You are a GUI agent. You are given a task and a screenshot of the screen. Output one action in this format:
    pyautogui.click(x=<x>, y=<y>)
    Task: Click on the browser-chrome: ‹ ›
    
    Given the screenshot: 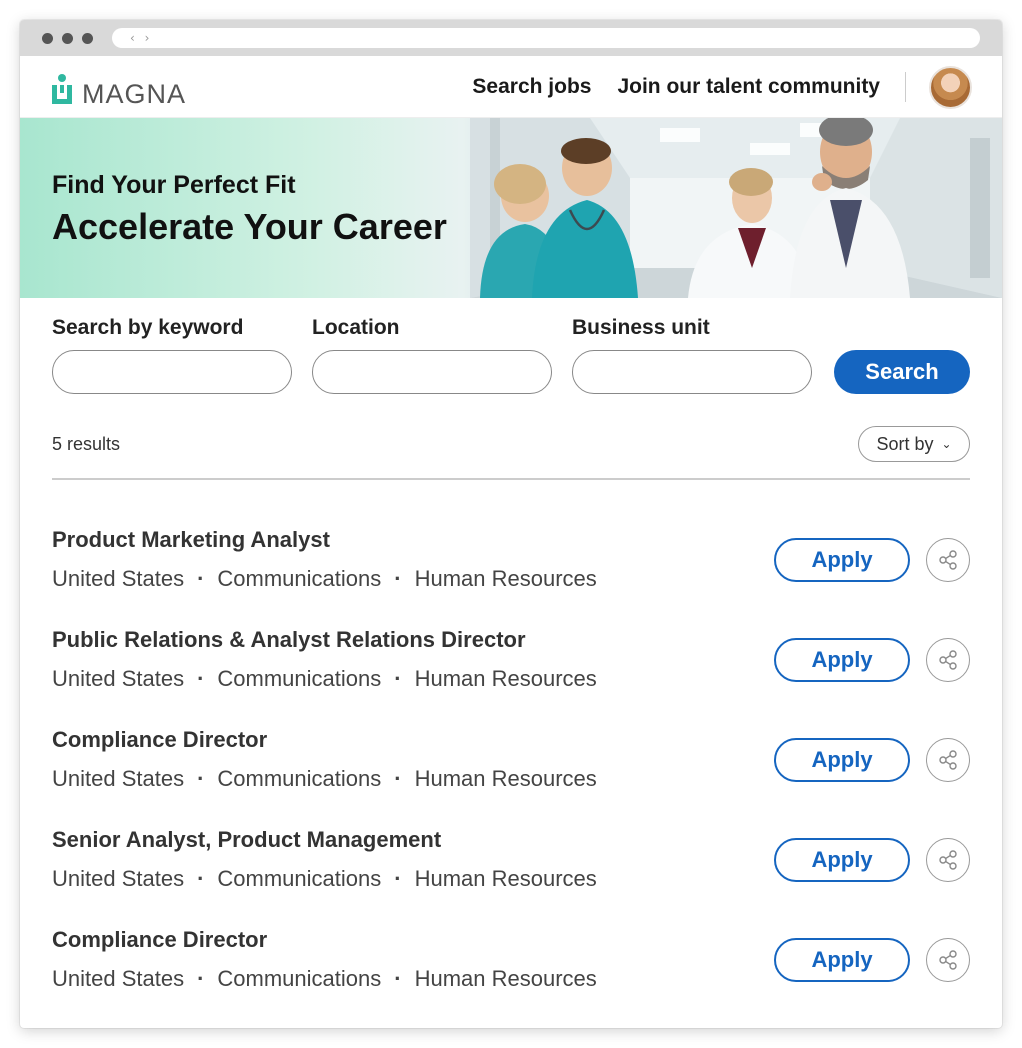 What is the action you would take?
    pyautogui.click(x=511, y=38)
    